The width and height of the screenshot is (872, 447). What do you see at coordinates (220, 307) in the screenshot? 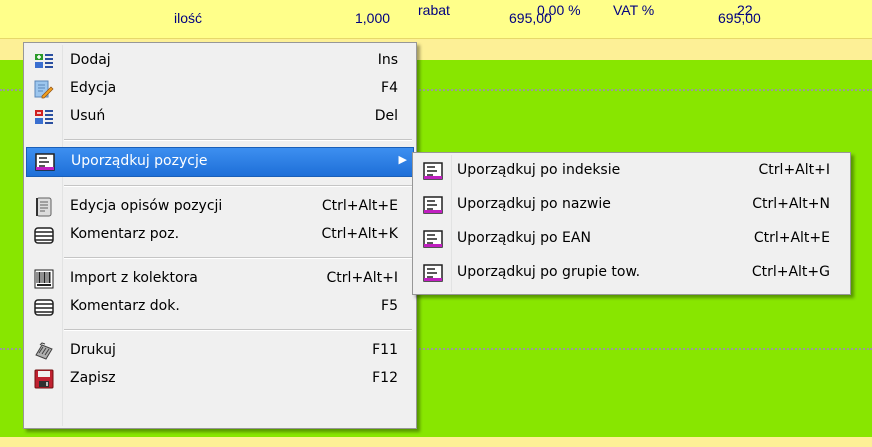
I see `menu-item-komentarz-dok: Komentarz dok. F5` at bounding box center [220, 307].